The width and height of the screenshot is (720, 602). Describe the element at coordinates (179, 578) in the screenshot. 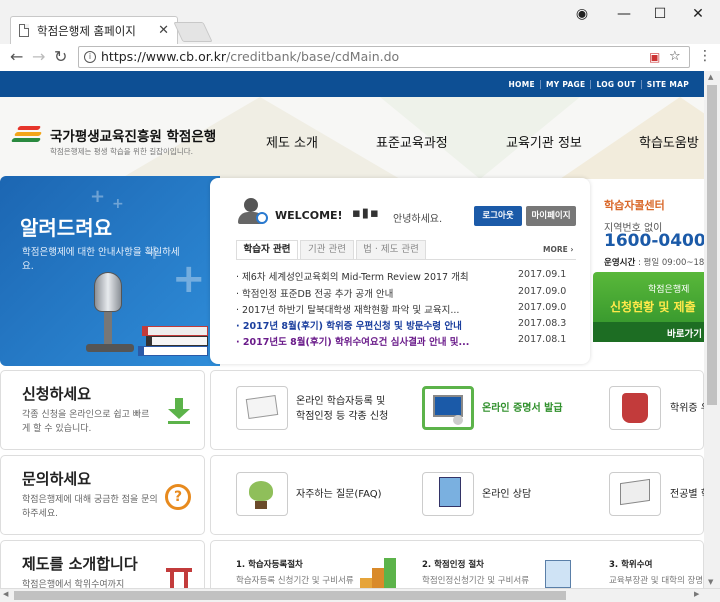

I see `gate-icon` at that location.